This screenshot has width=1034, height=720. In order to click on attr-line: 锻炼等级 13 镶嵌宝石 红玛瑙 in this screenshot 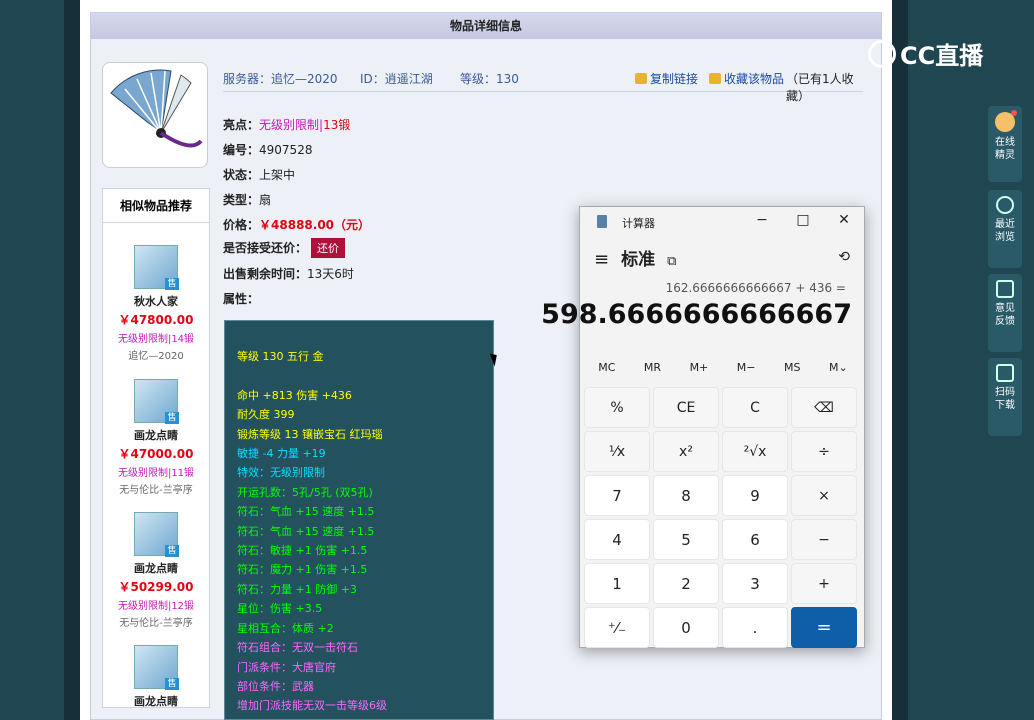, I will do `click(310, 434)`.